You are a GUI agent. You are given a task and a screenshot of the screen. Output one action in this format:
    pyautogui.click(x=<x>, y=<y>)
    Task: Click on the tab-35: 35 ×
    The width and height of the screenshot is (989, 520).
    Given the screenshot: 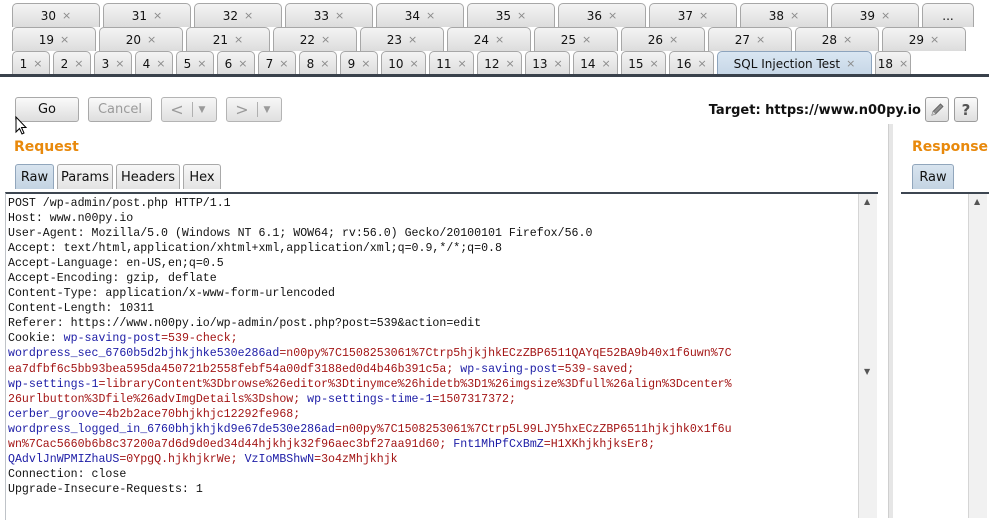 What is the action you would take?
    pyautogui.click(x=511, y=15)
    